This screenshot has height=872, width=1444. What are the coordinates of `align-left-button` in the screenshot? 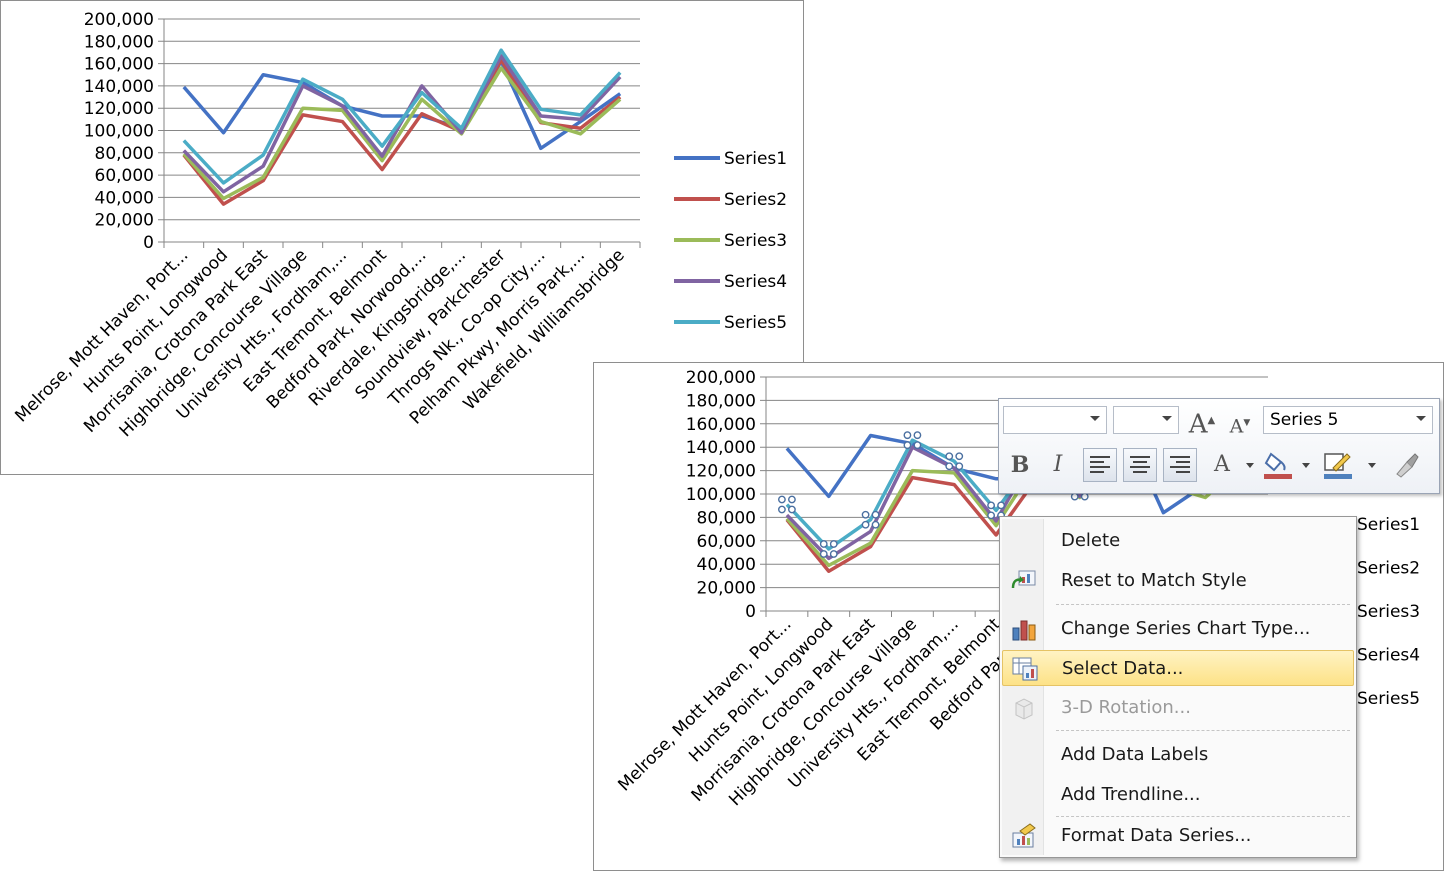 It's located at (1100, 465).